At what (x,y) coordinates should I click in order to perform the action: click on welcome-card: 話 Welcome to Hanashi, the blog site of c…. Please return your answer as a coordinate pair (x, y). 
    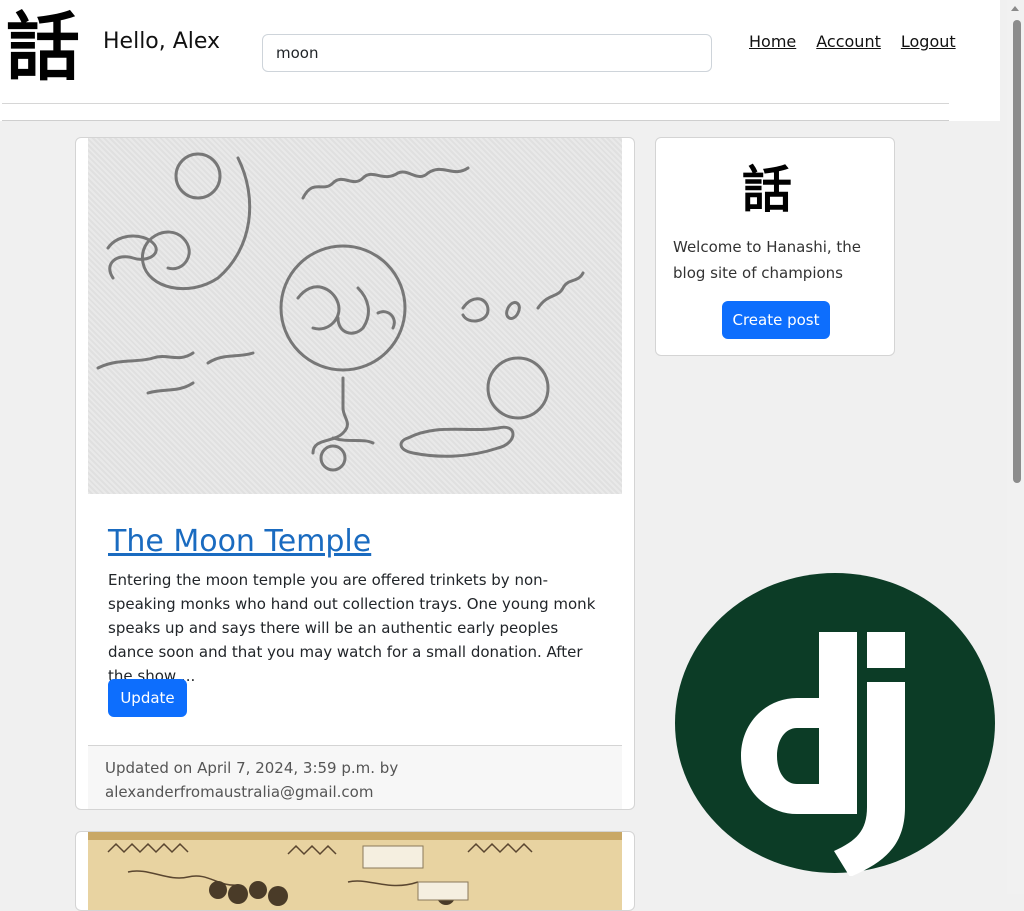
    Looking at the image, I should click on (775, 246).